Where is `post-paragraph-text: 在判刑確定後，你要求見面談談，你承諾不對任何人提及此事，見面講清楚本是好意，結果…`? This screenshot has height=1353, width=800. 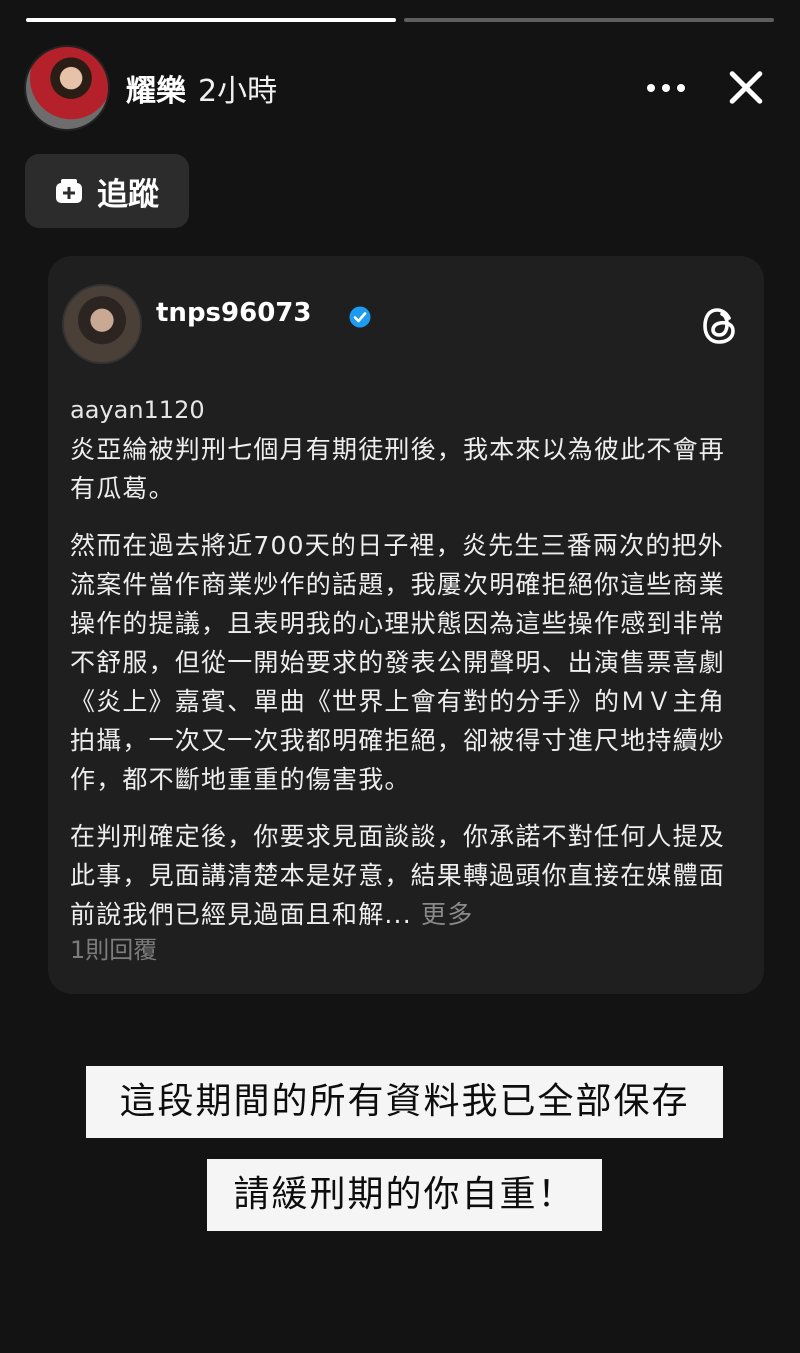 post-paragraph-text: 在判刑確定後，你要求見面談談，你承諾不對任何人提及此事，見面講清楚本是好意，結果… is located at coordinates (398, 875).